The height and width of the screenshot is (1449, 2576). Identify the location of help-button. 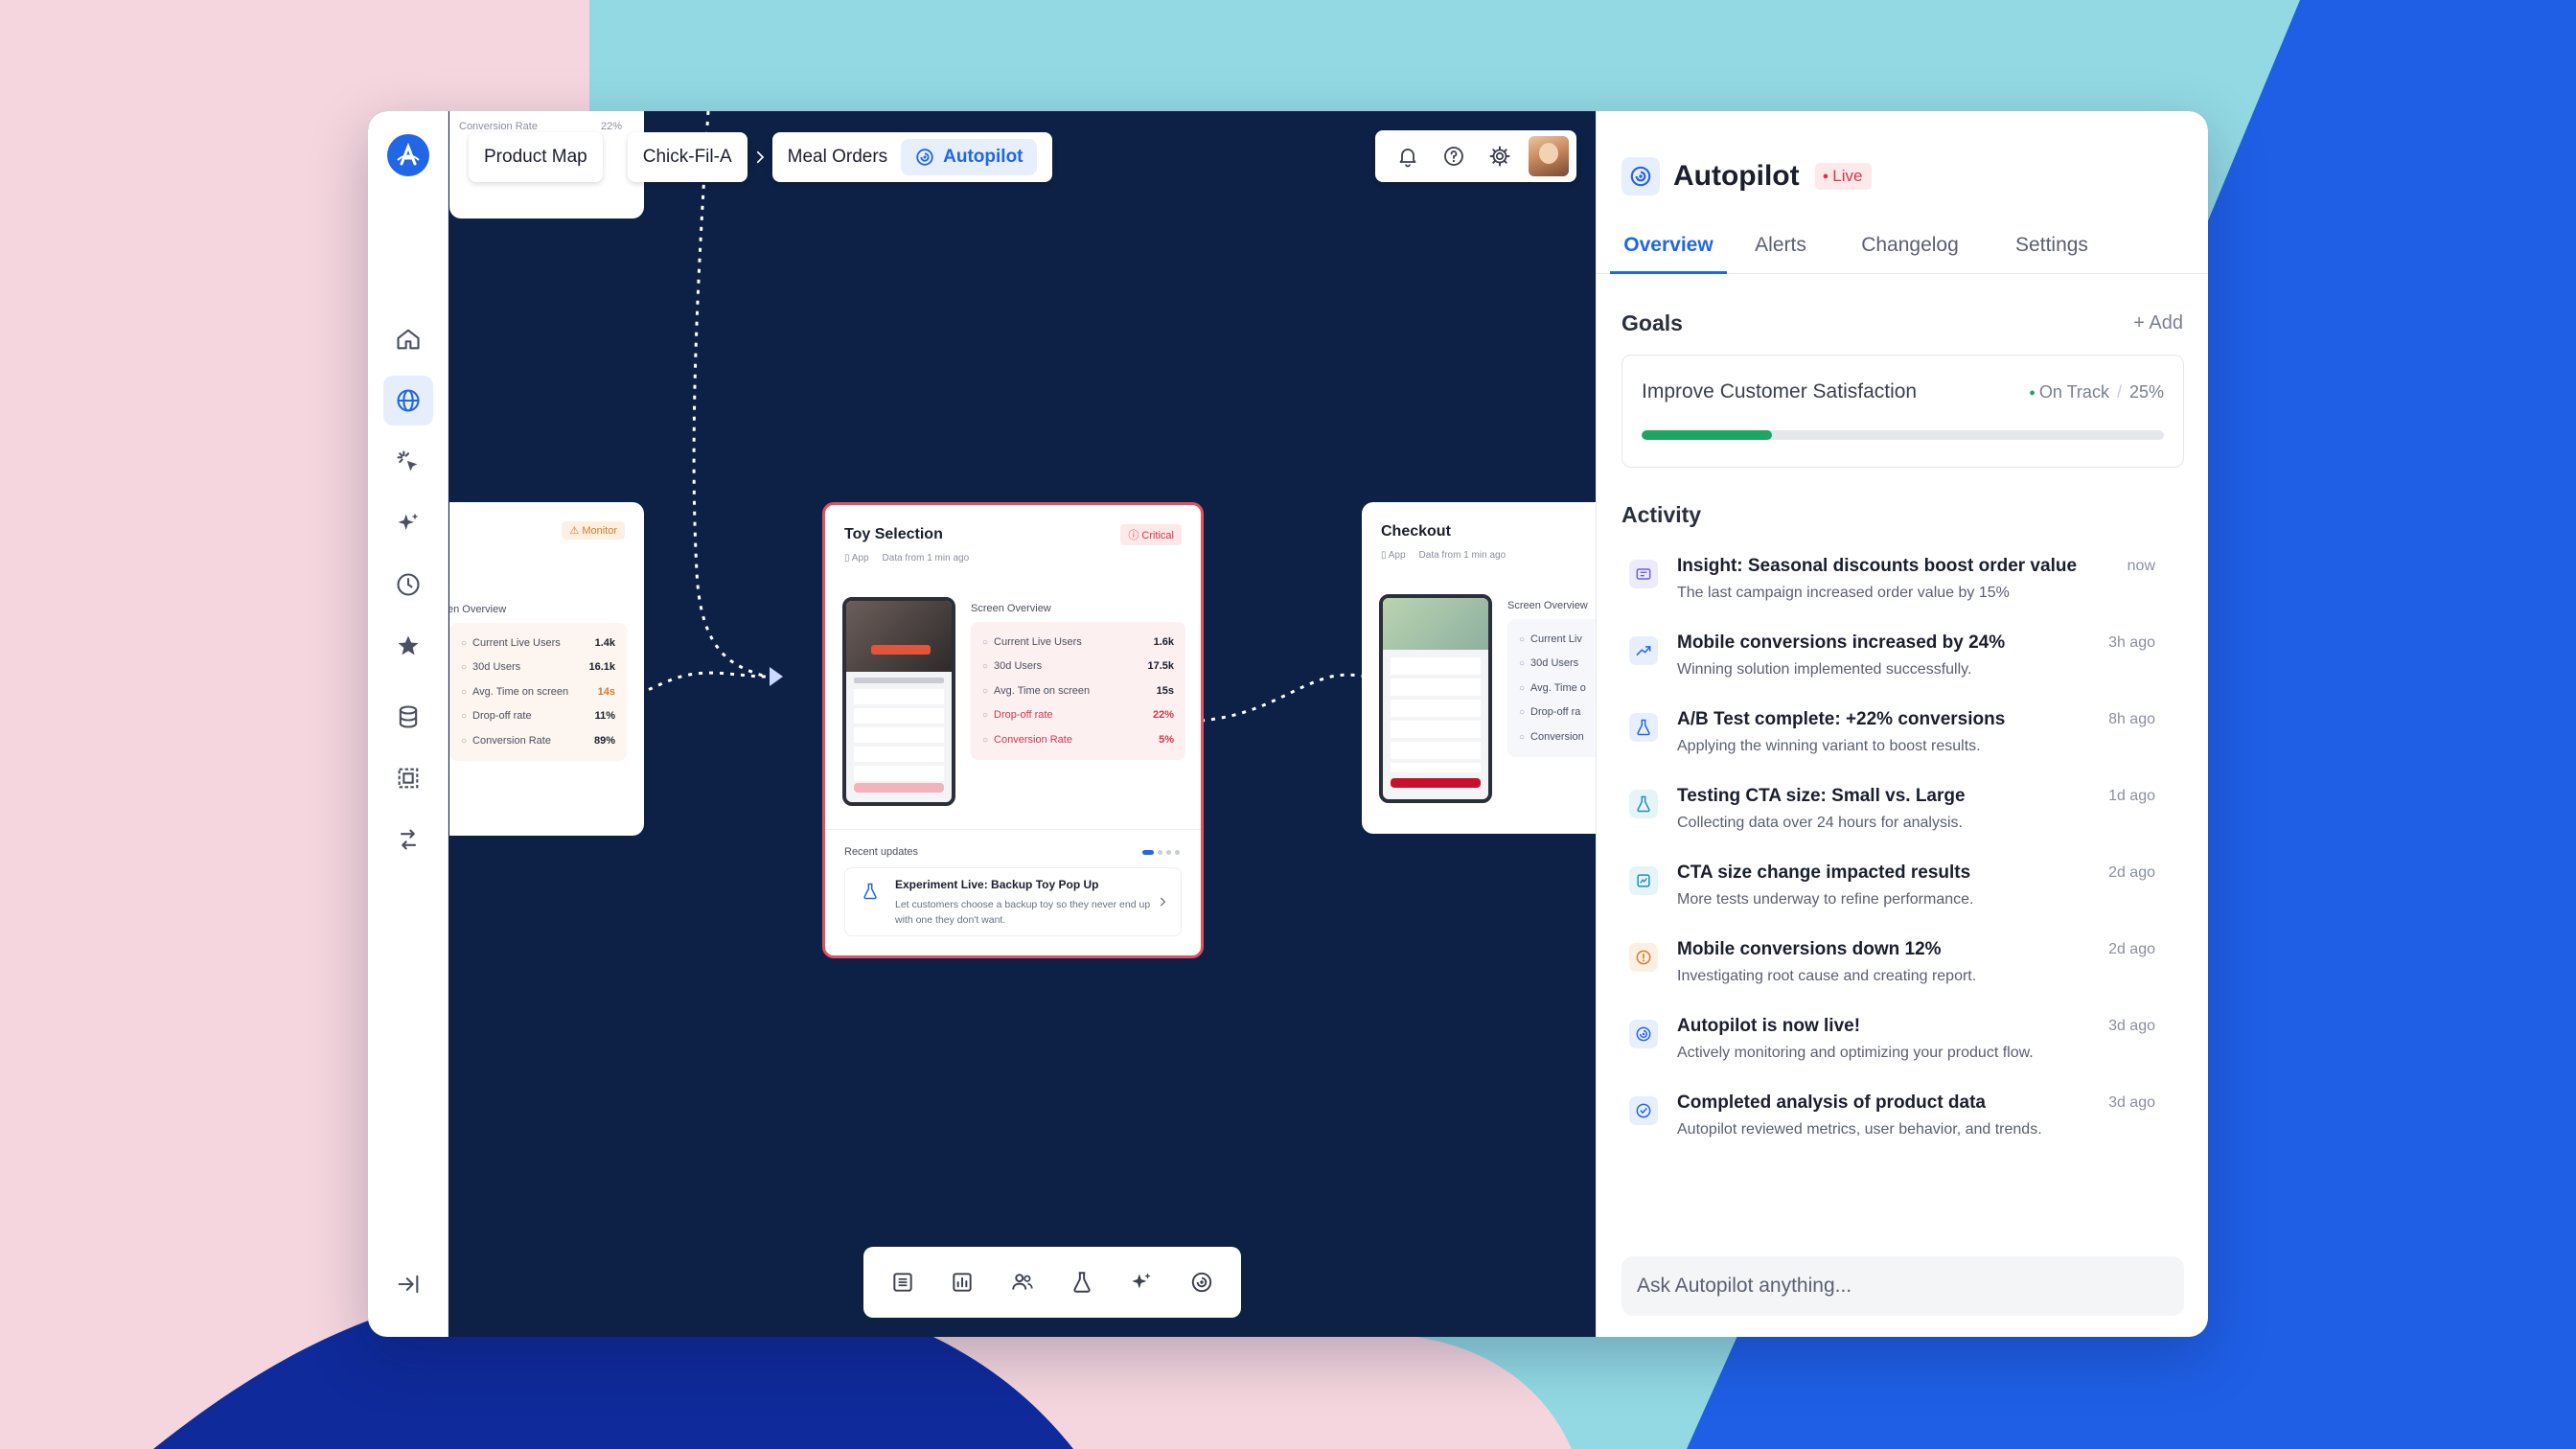
(1454, 156).